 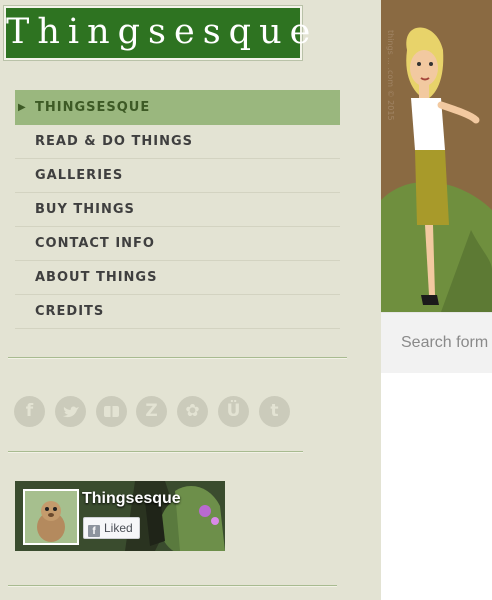 What do you see at coordinates (29, 411) in the screenshot?
I see `facebook-icon: f` at bounding box center [29, 411].